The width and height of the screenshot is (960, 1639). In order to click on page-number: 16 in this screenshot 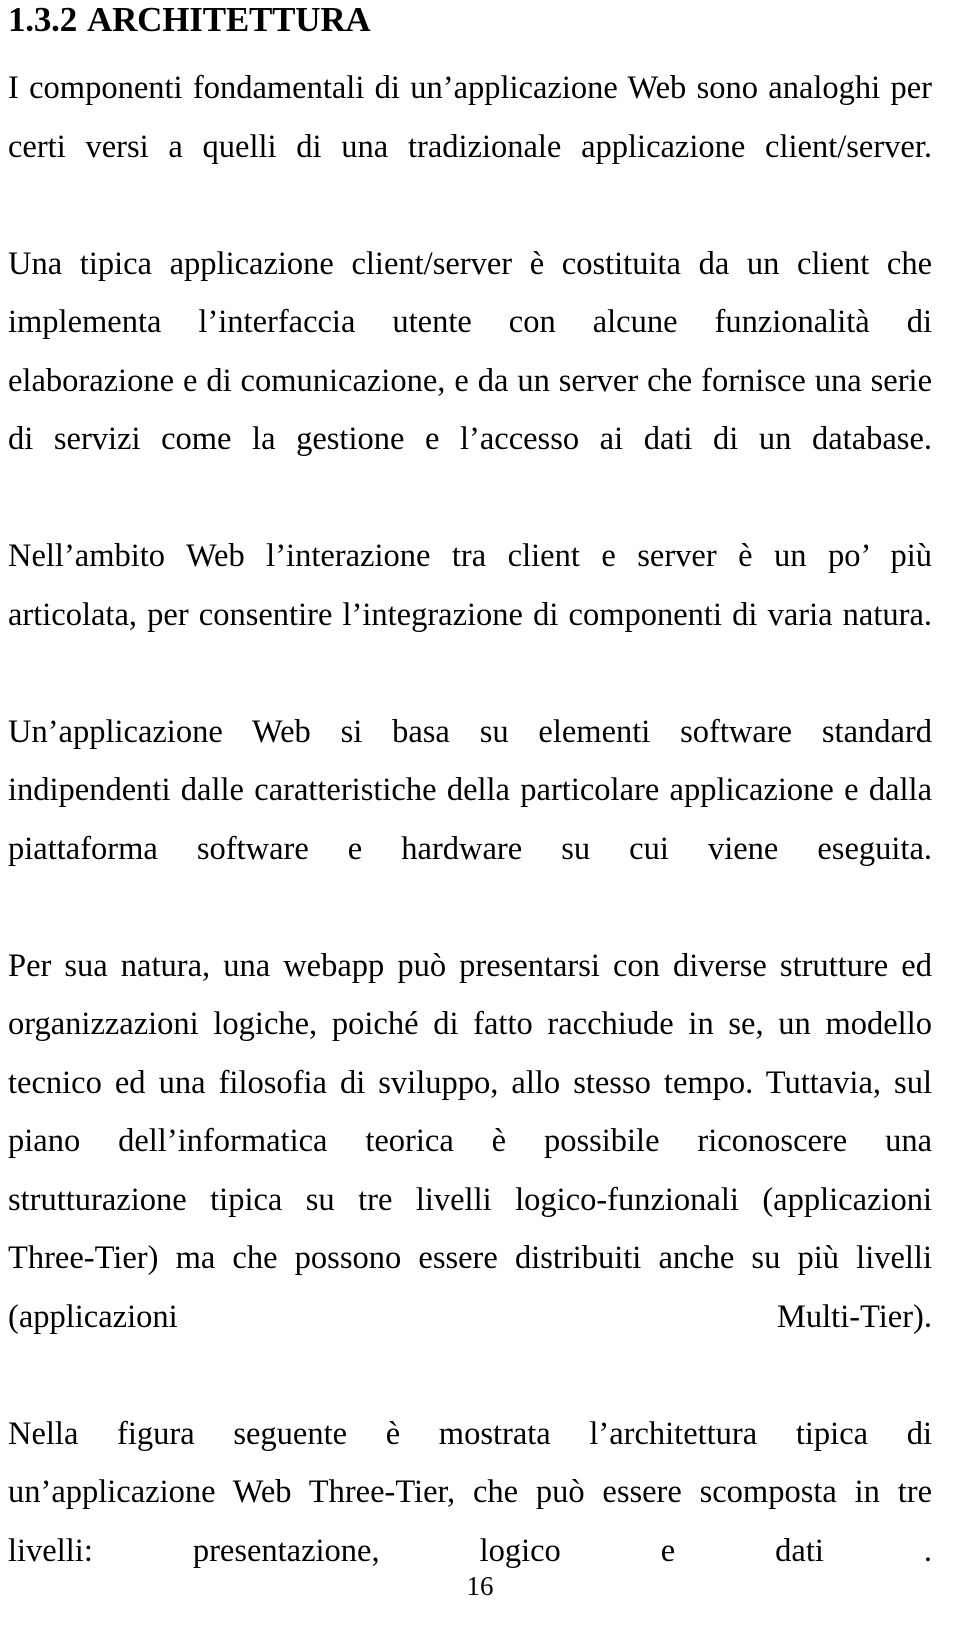, I will do `click(480, 1586)`.